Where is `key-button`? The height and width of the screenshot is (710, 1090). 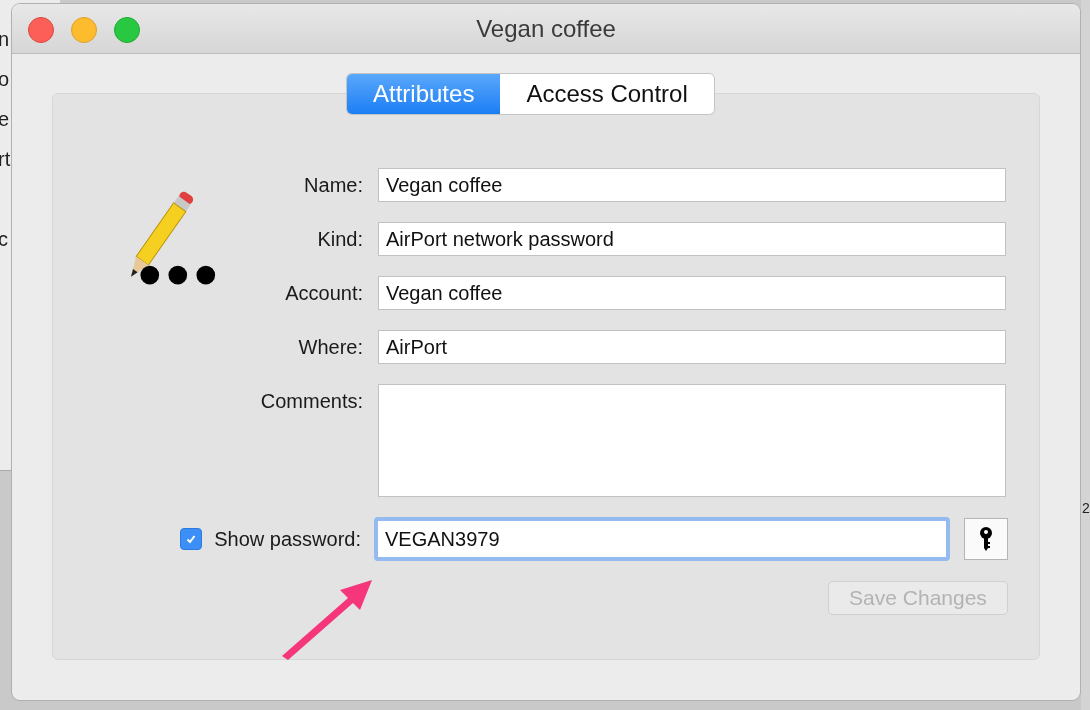 key-button is located at coordinates (986, 539).